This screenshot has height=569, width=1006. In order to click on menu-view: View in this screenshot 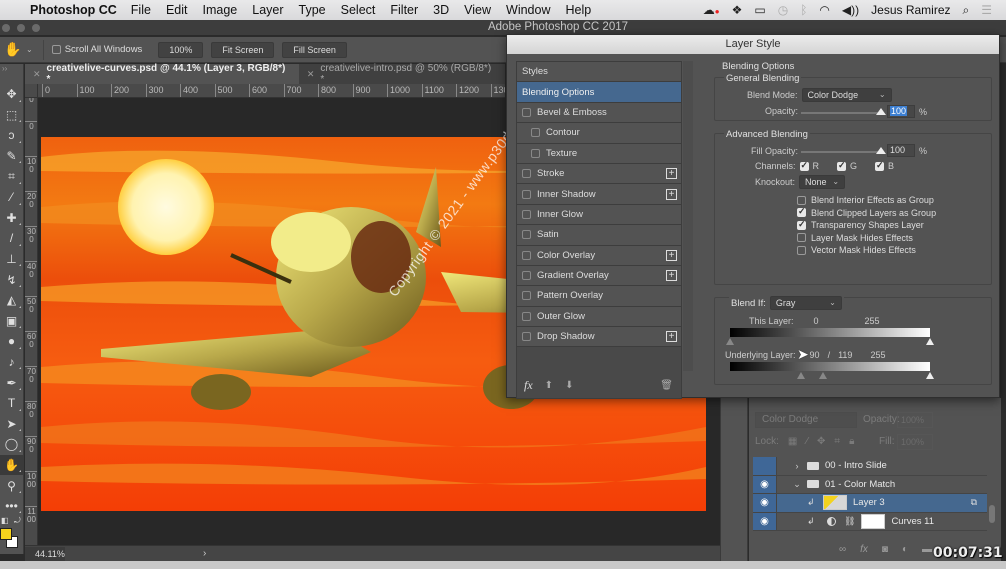, I will do `click(477, 10)`.